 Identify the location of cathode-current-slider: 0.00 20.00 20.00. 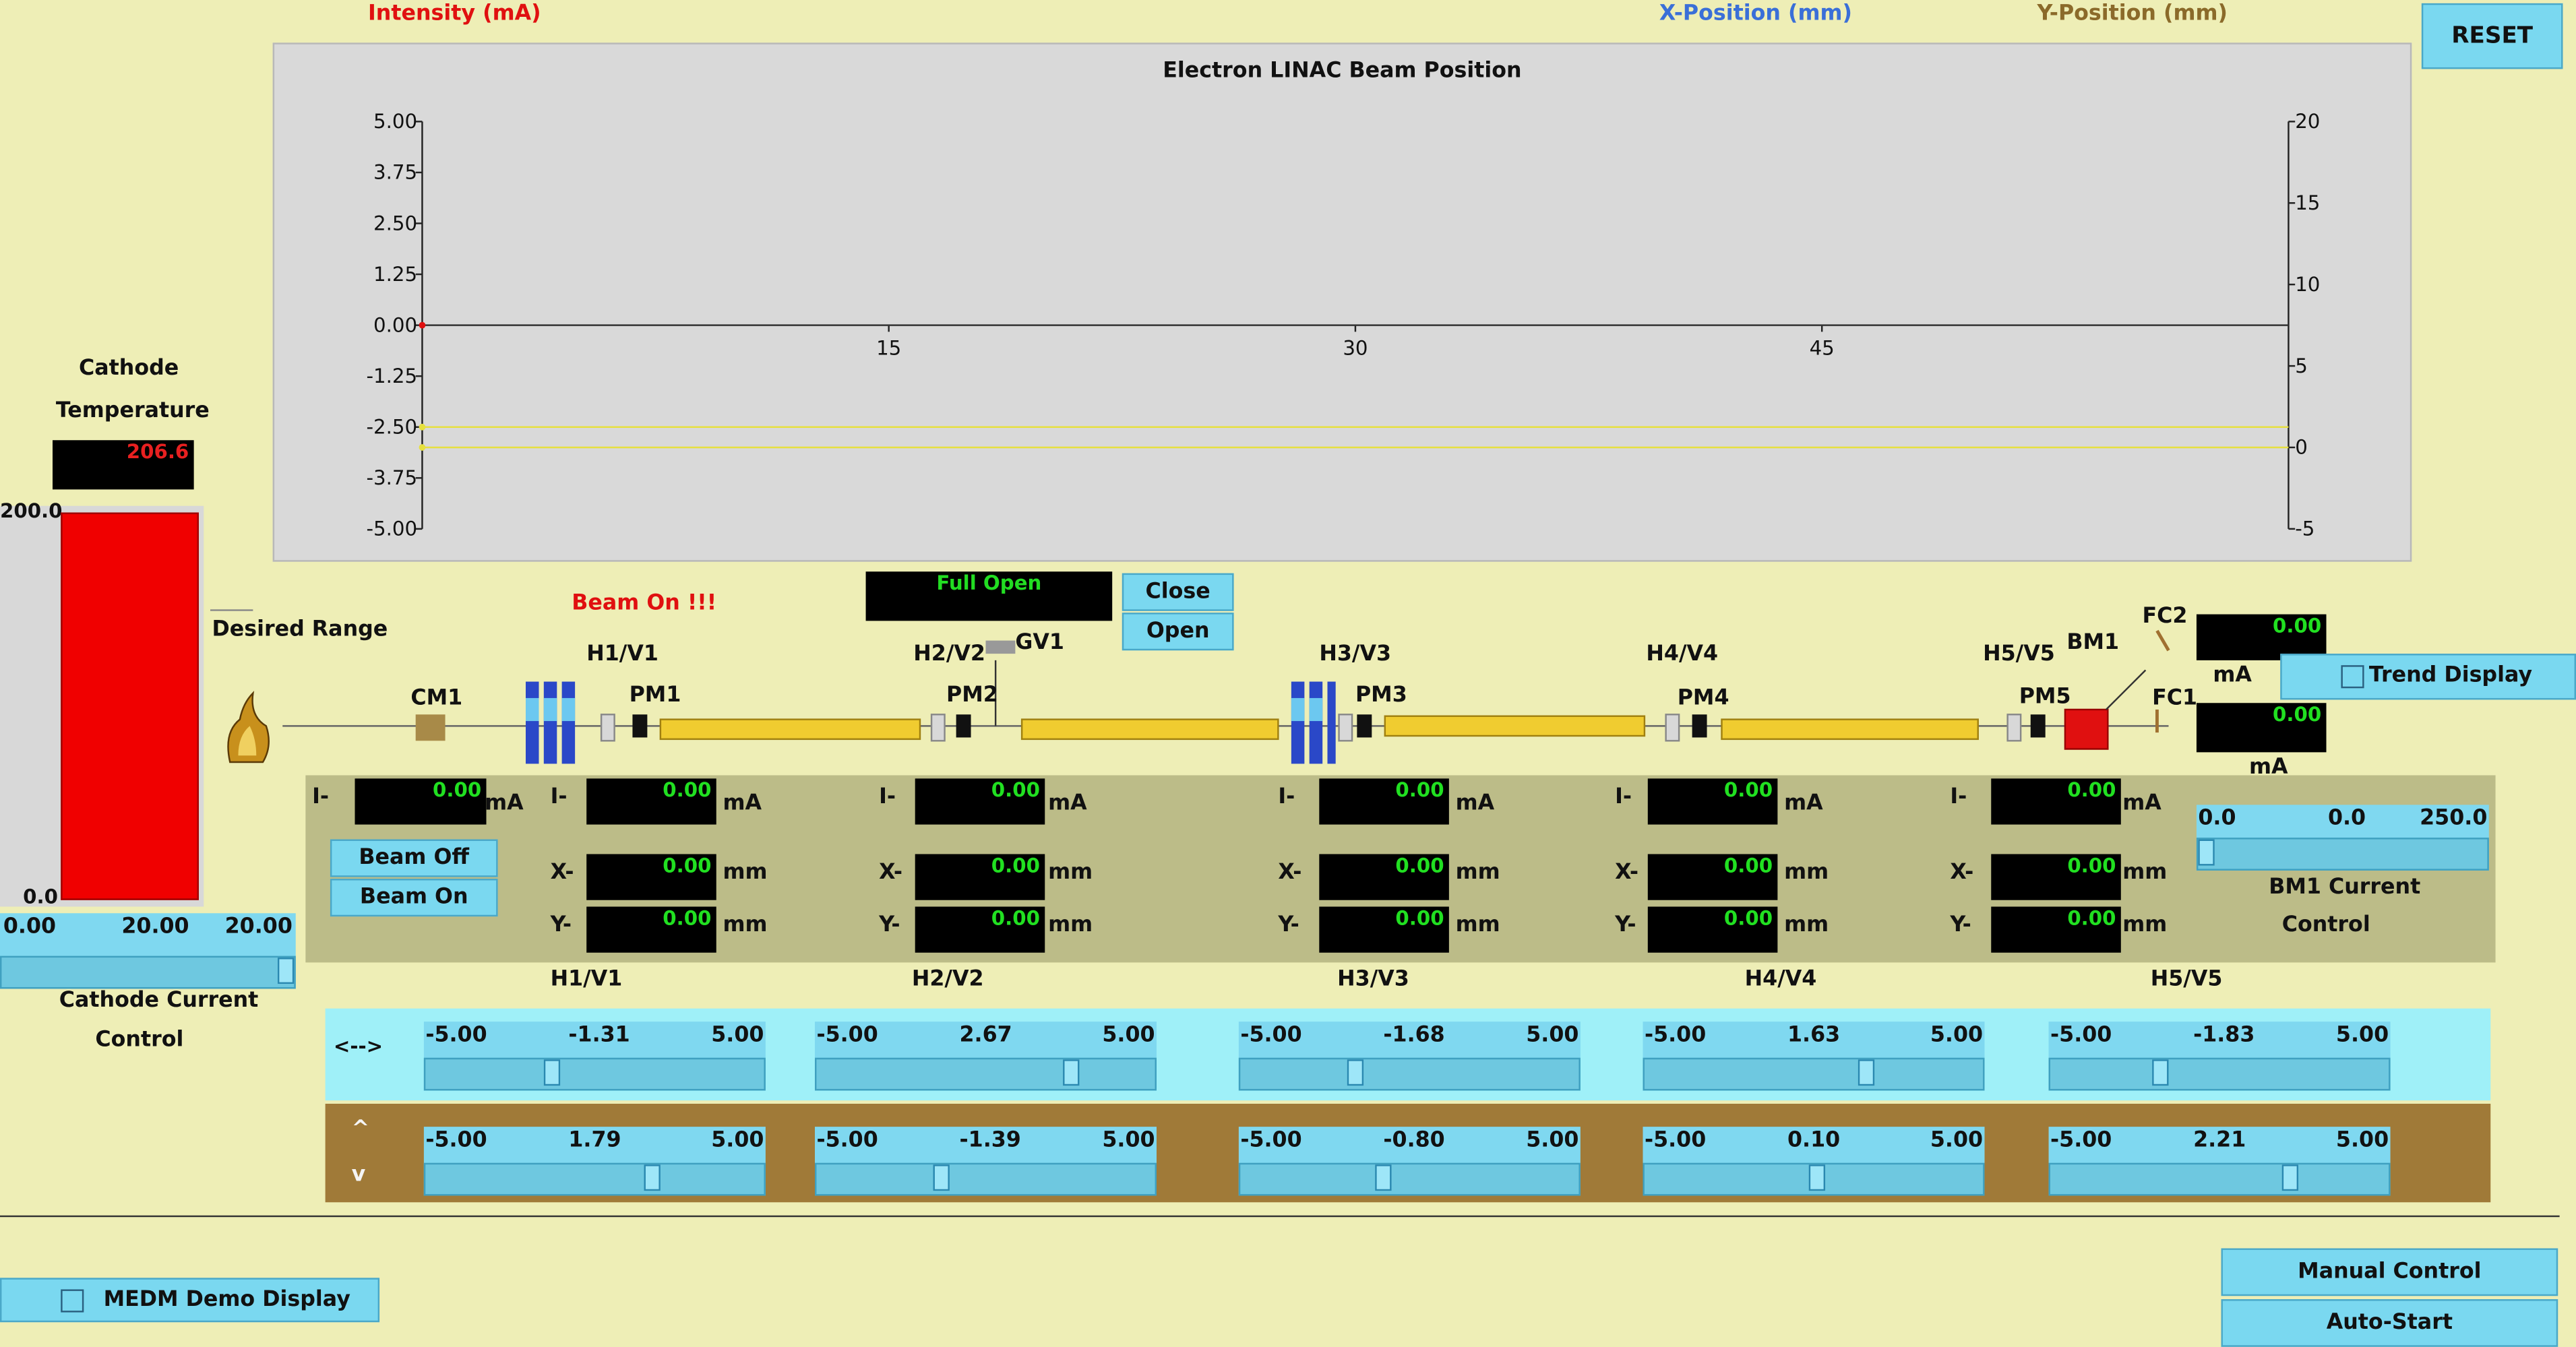
(148, 951).